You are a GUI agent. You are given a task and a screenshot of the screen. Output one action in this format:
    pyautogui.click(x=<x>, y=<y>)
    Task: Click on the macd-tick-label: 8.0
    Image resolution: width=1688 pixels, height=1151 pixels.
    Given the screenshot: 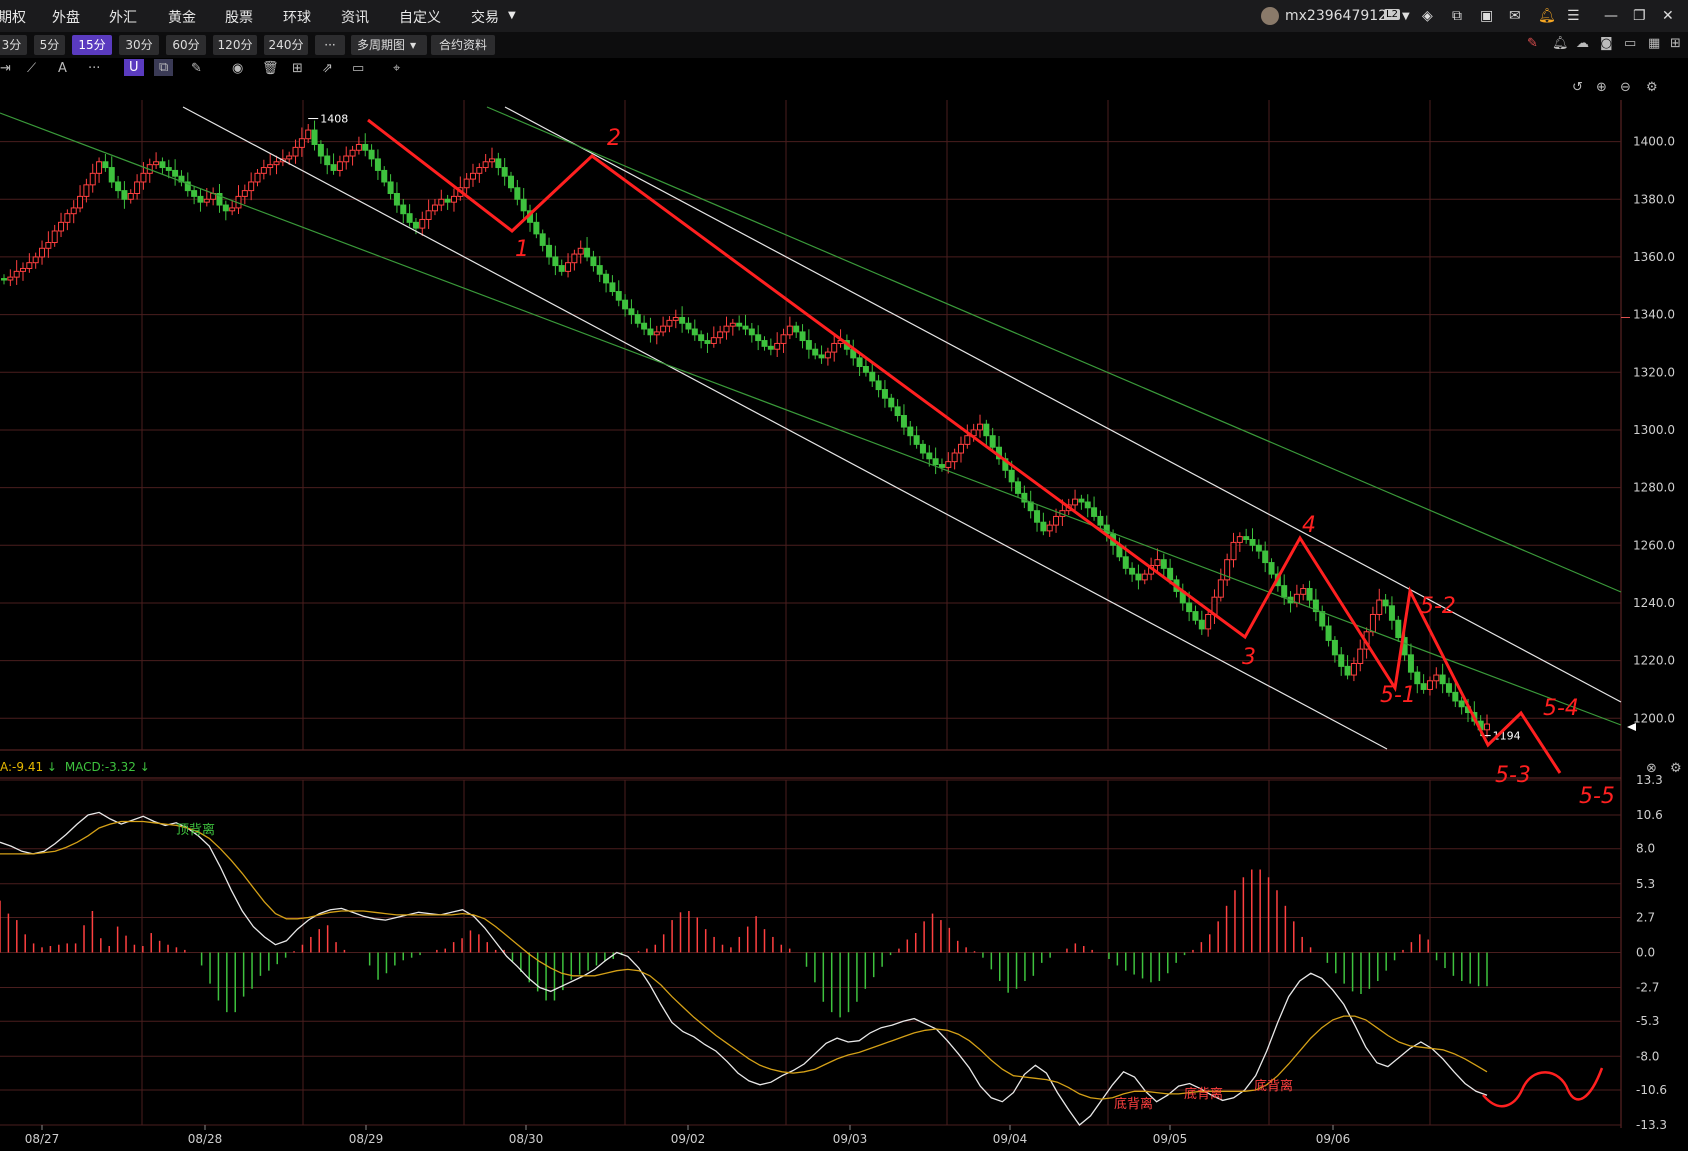 What is the action you would take?
    pyautogui.click(x=1645, y=849)
    